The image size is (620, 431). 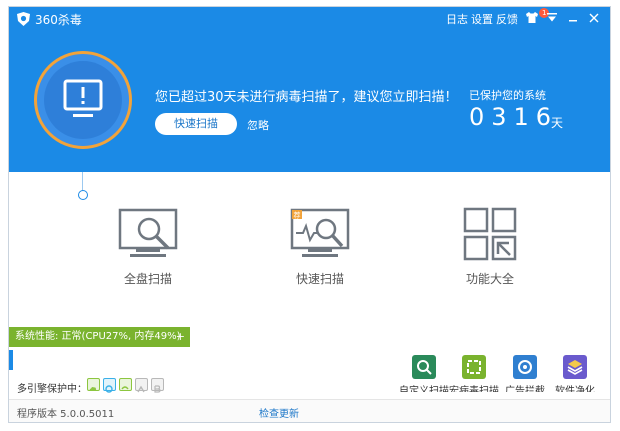 What do you see at coordinates (309, 410) in the screenshot?
I see `status-footer: 程序版本 5.0.0.5011 检查更新` at bounding box center [309, 410].